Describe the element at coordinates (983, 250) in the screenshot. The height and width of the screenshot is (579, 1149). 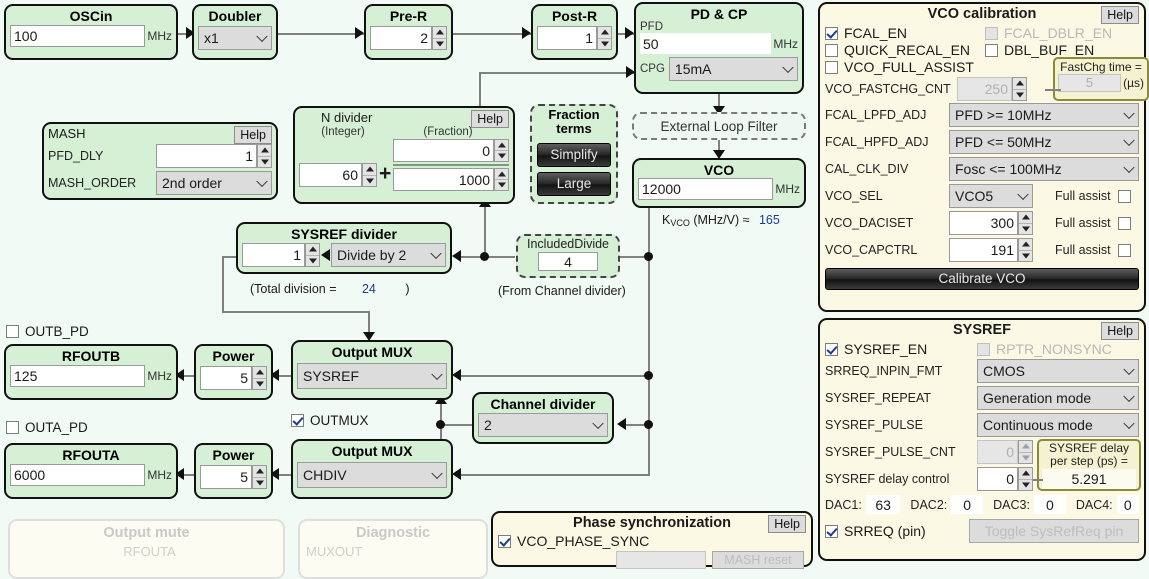
I see `vco-capctrl-input: 191` at that location.